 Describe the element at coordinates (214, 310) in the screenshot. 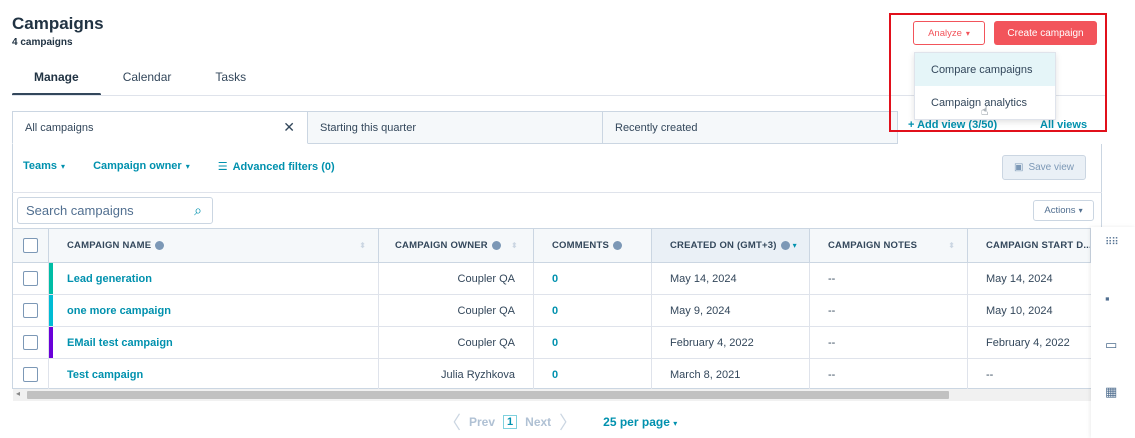

I see `campaign-name-cell: one more campaign` at that location.